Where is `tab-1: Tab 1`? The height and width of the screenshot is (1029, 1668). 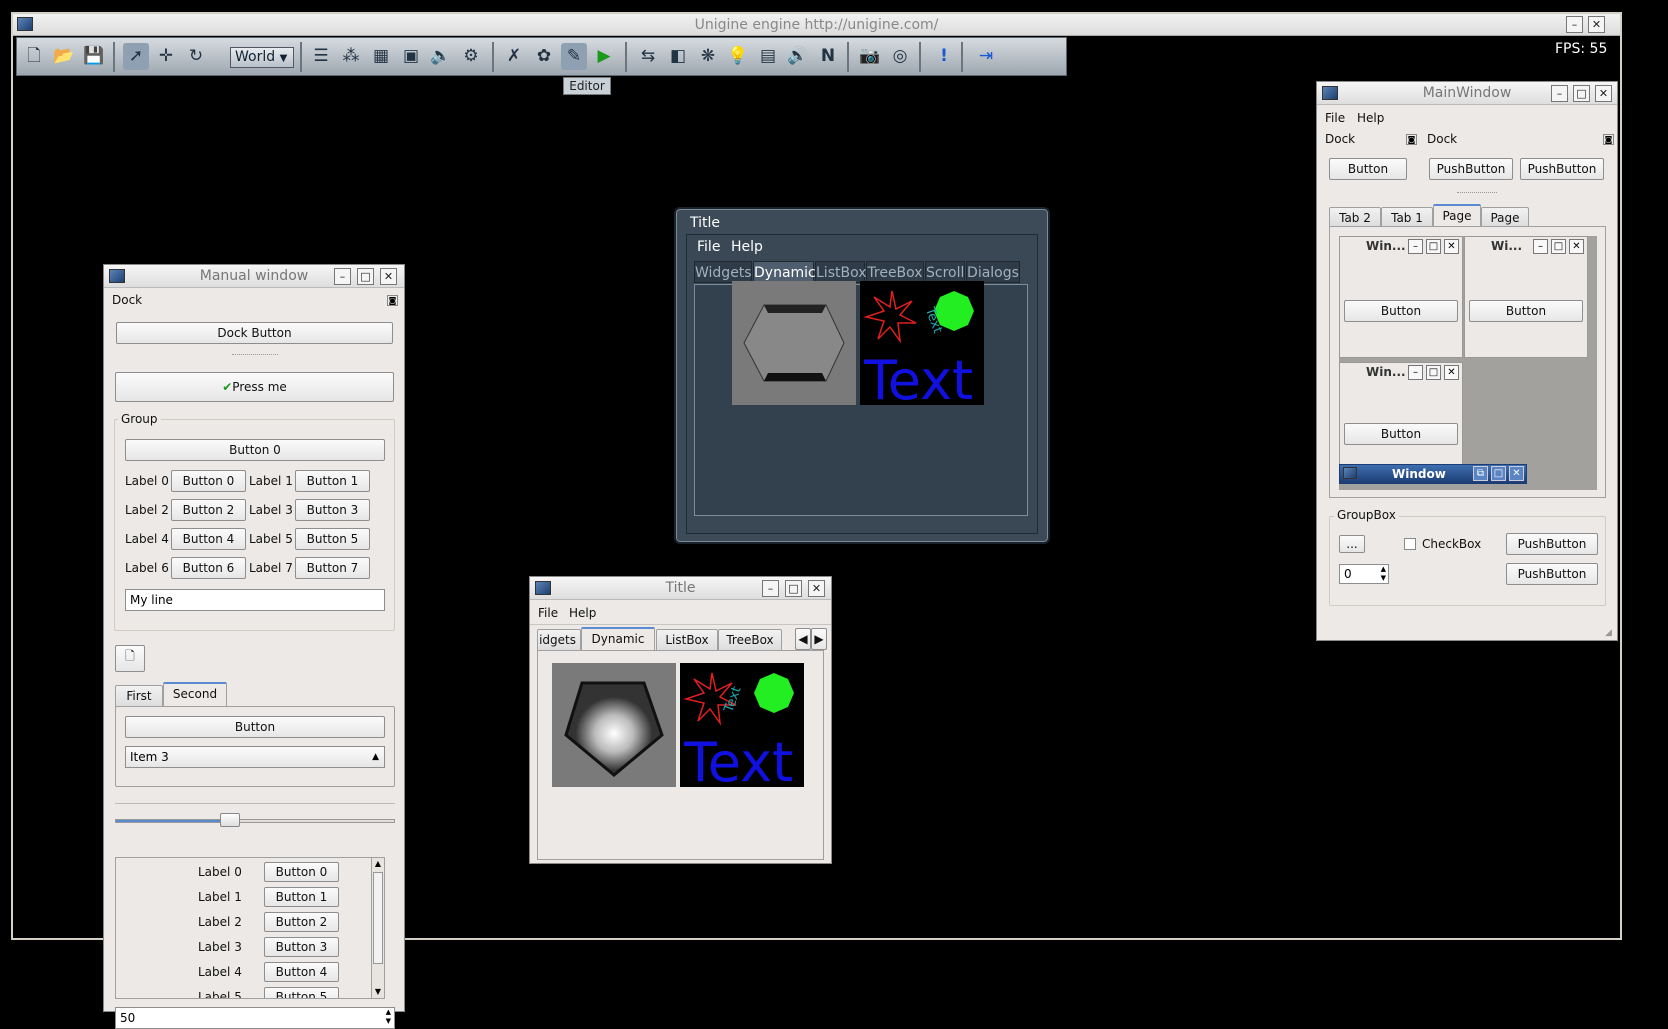
tab-1: Tab 1 is located at coordinates (1407, 217).